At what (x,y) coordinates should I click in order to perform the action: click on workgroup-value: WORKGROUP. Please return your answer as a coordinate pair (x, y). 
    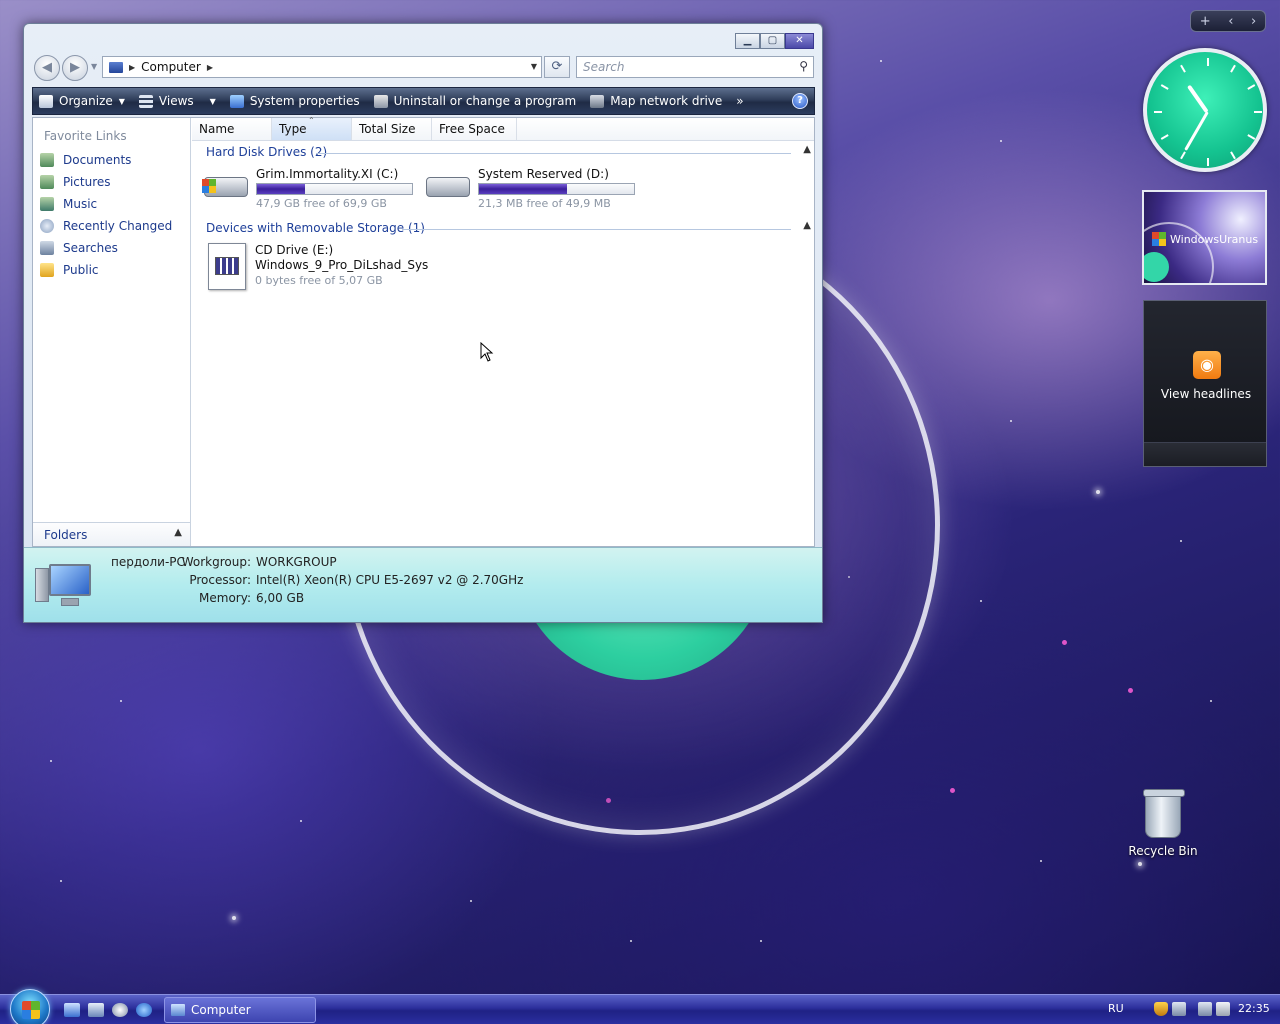
    Looking at the image, I should click on (296, 562).